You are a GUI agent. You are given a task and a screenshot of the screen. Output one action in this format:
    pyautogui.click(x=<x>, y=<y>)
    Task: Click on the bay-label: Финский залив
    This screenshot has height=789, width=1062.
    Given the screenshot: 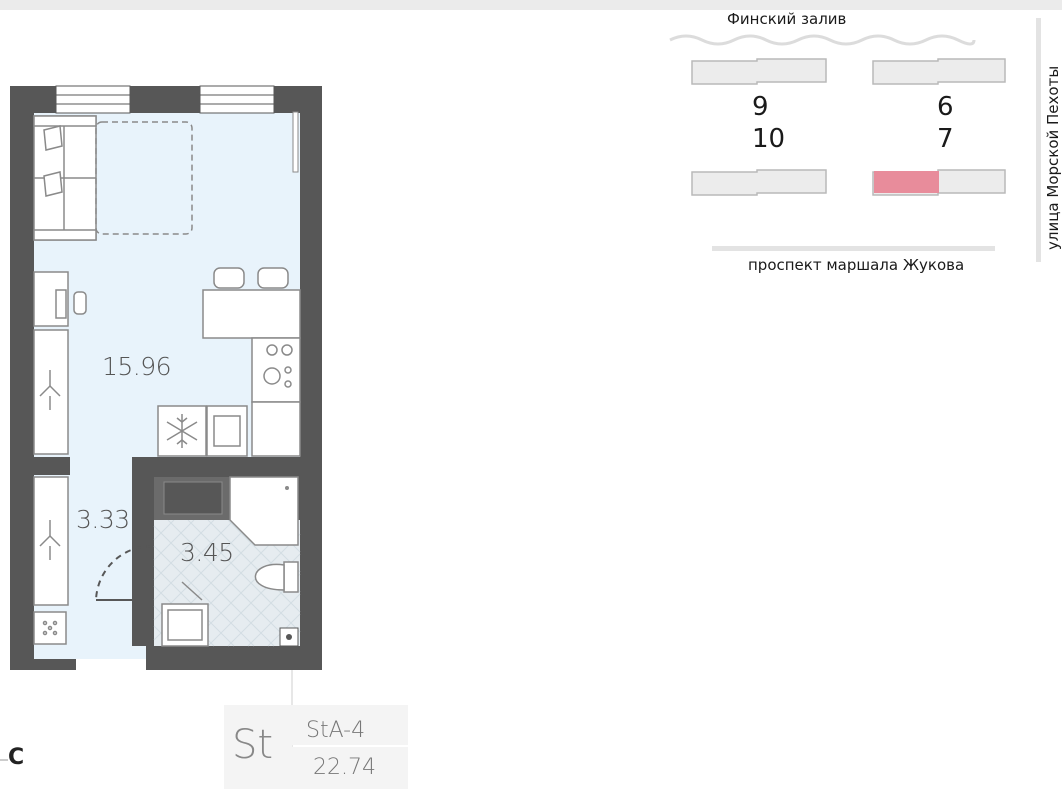 What is the action you would take?
    pyautogui.click(x=787, y=19)
    